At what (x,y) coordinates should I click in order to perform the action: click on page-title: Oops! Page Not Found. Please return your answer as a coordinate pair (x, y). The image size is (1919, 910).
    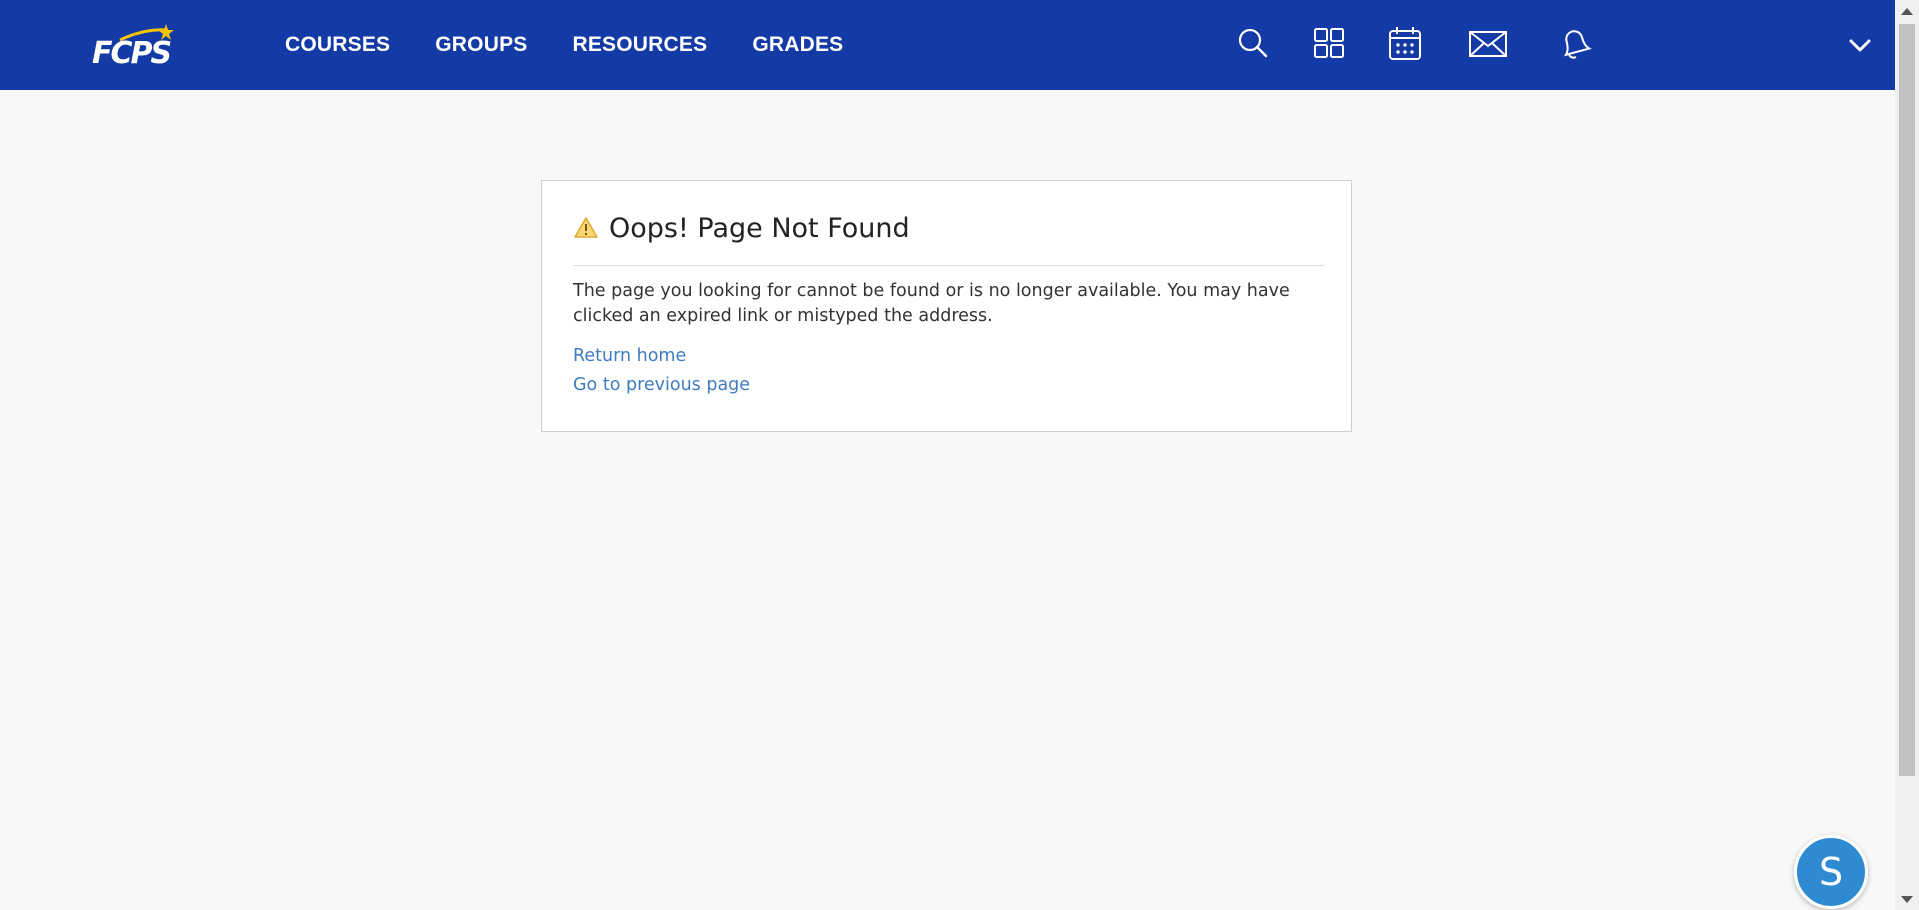
    Looking at the image, I should click on (759, 228).